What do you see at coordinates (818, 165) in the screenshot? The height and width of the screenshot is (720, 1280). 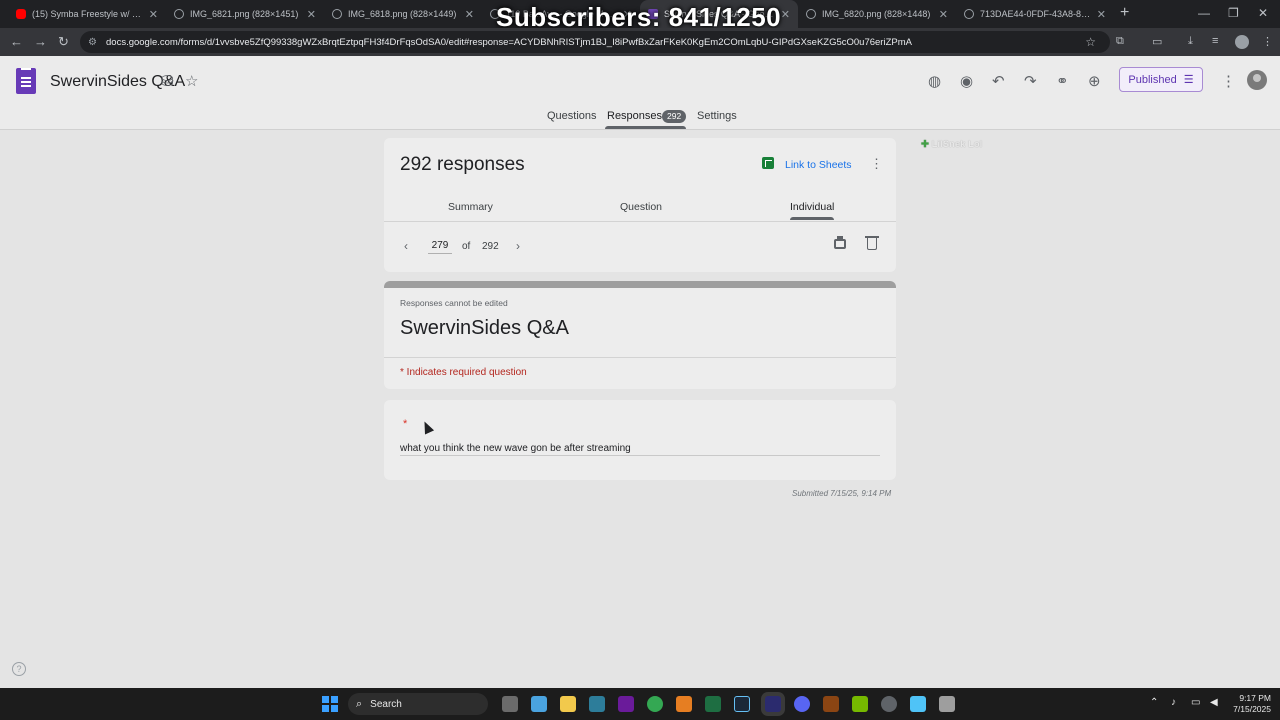 I see `link-to-sheets-button: Link to Sheets` at bounding box center [818, 165].